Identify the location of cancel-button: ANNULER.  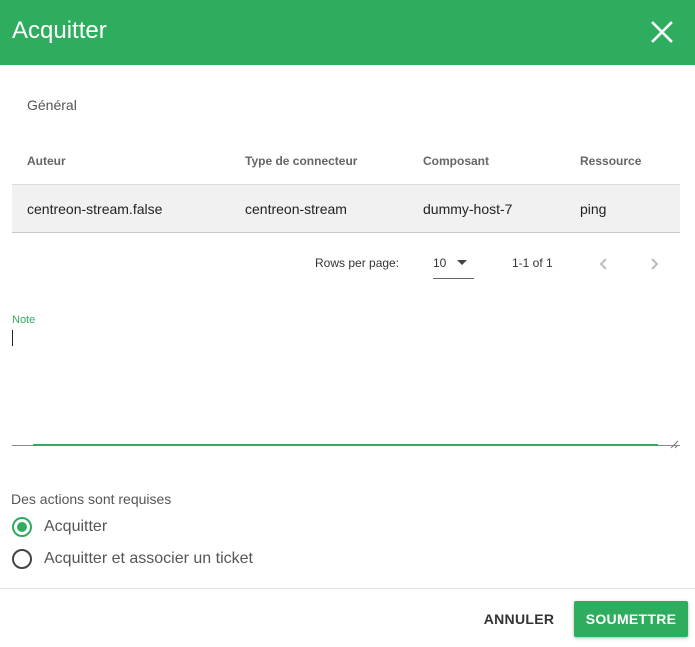
(519, 619).